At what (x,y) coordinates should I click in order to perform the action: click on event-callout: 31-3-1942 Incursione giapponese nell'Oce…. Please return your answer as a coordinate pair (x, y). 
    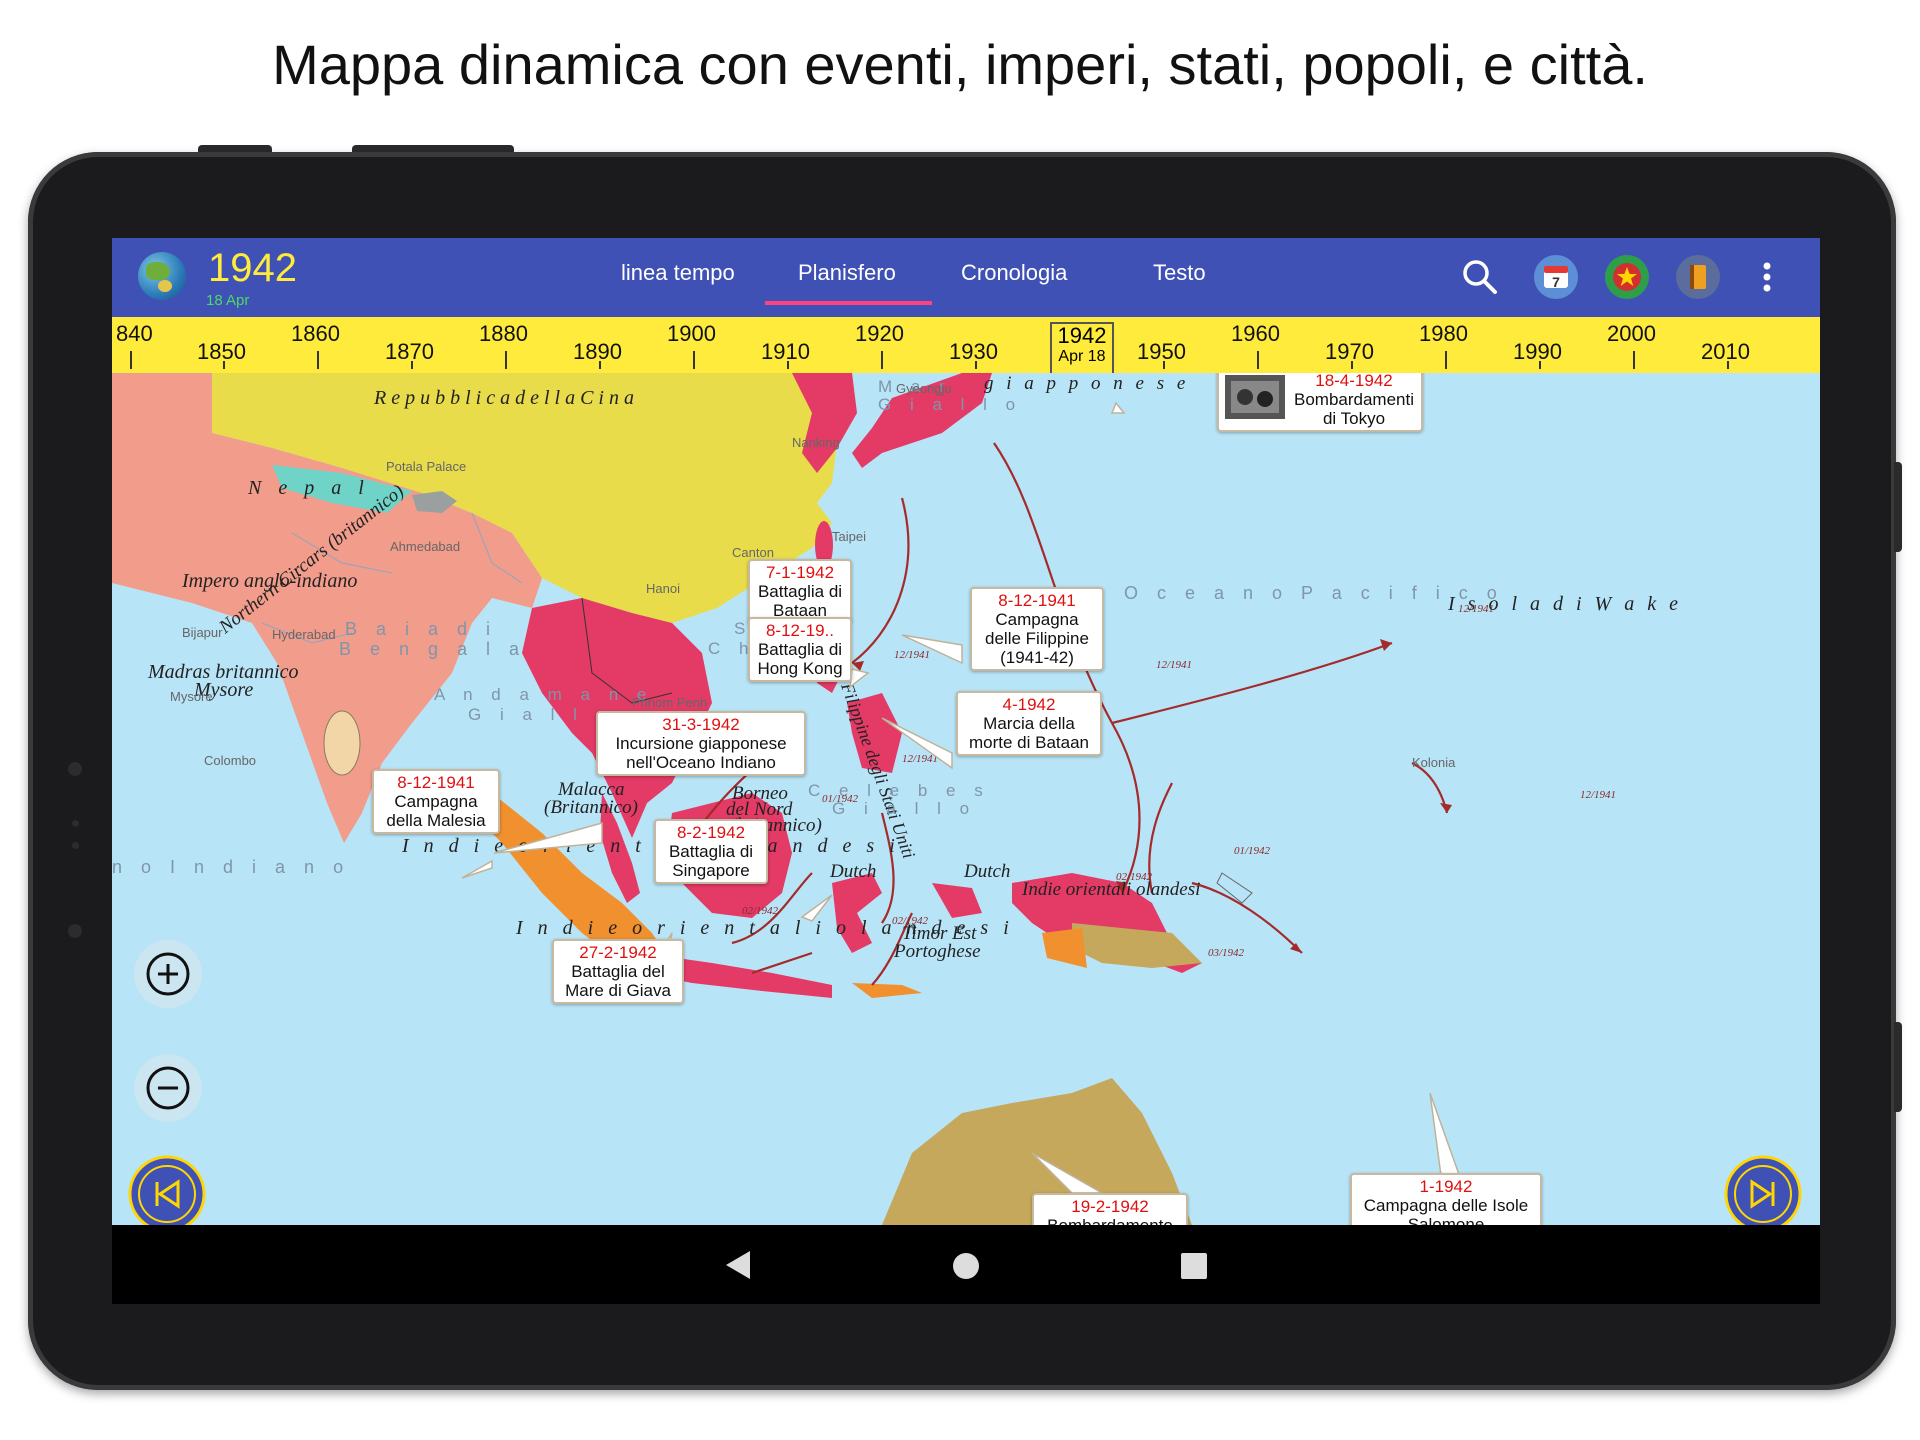
    Looking at the image, I should click on (701, 743).